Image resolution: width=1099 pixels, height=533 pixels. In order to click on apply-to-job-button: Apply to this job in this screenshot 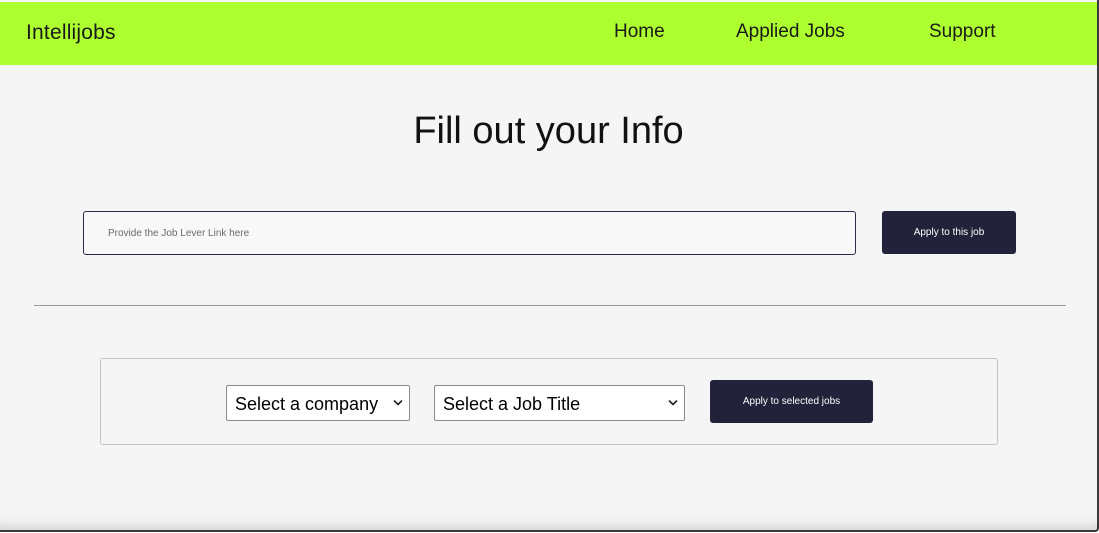, I will do `click(949, 232)`.